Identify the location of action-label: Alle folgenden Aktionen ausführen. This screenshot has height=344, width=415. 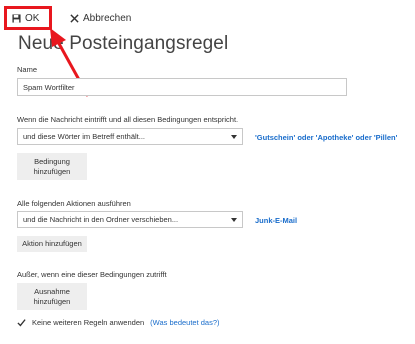
(74, 203).